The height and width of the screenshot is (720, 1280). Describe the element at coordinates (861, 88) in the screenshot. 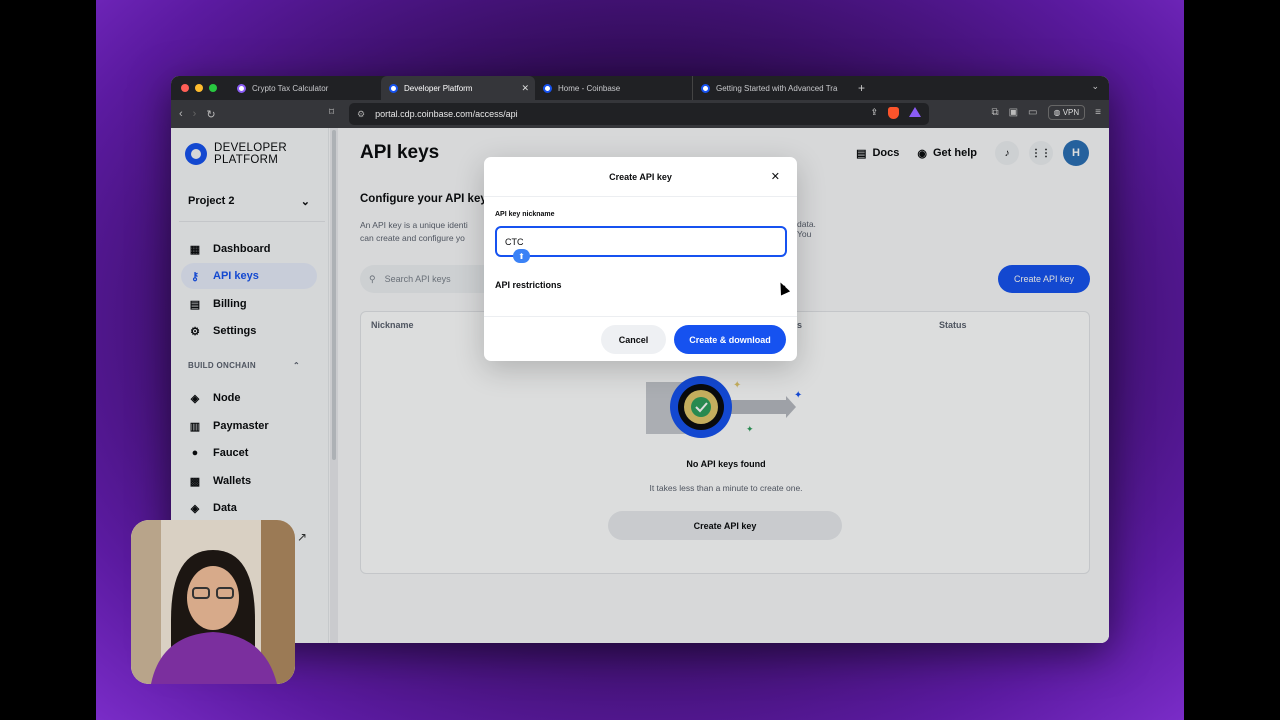

I see `new-tab-icon: +` at that location.